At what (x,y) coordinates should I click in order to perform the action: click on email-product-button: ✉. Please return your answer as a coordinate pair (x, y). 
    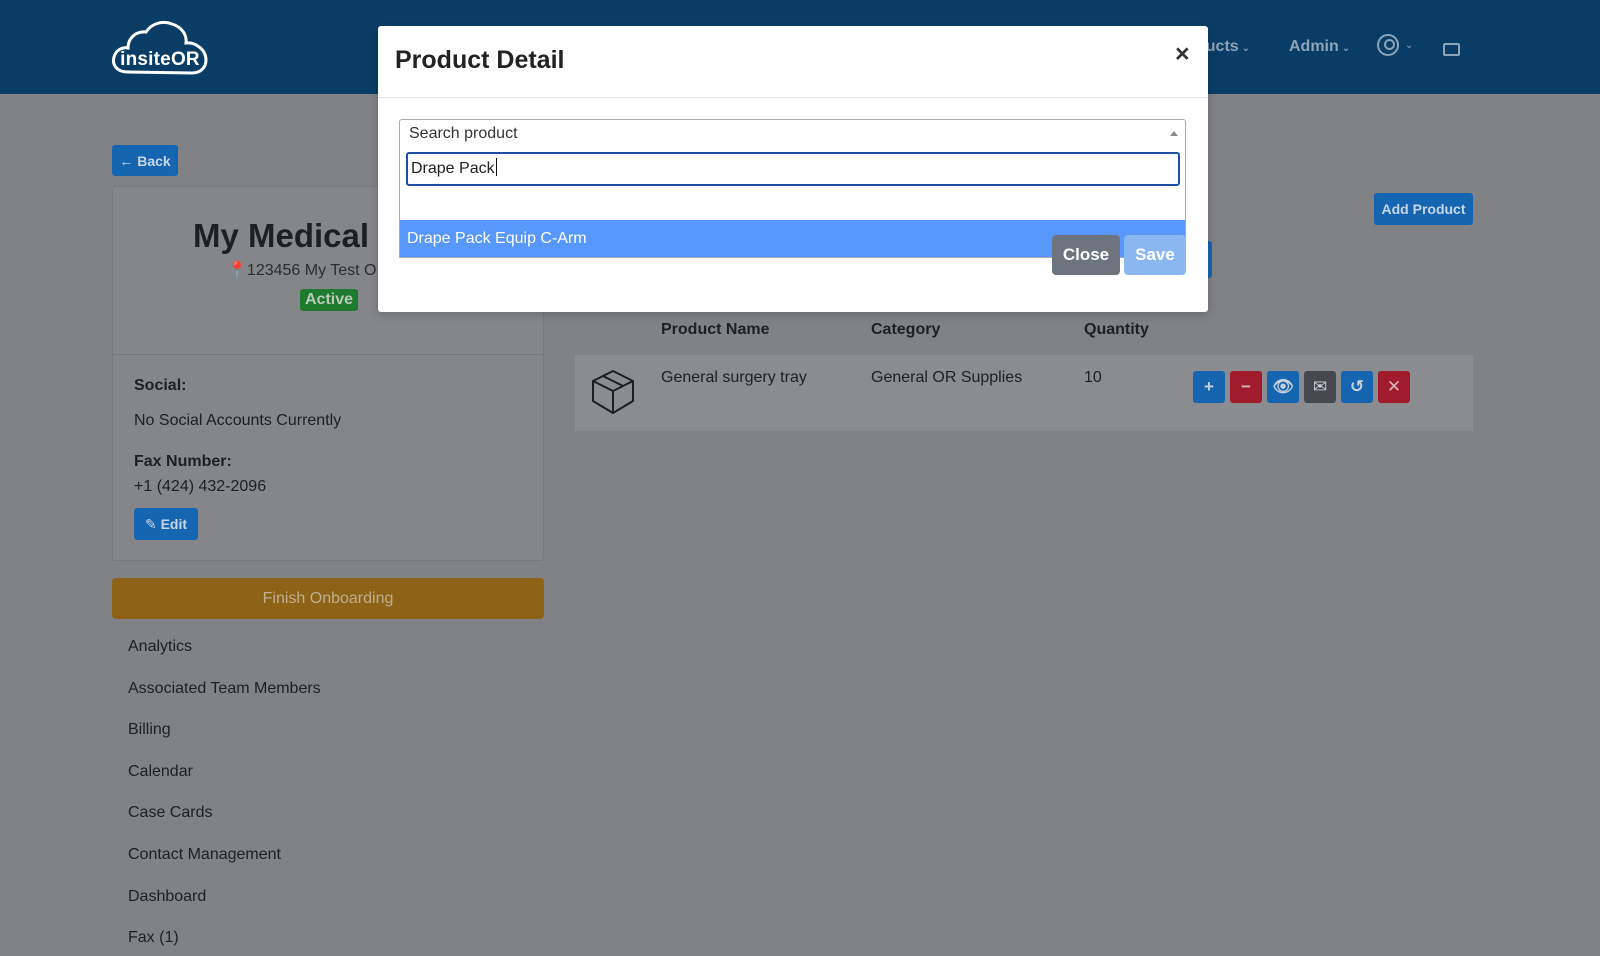
    Looking at the image, I should click on (1320, 387).